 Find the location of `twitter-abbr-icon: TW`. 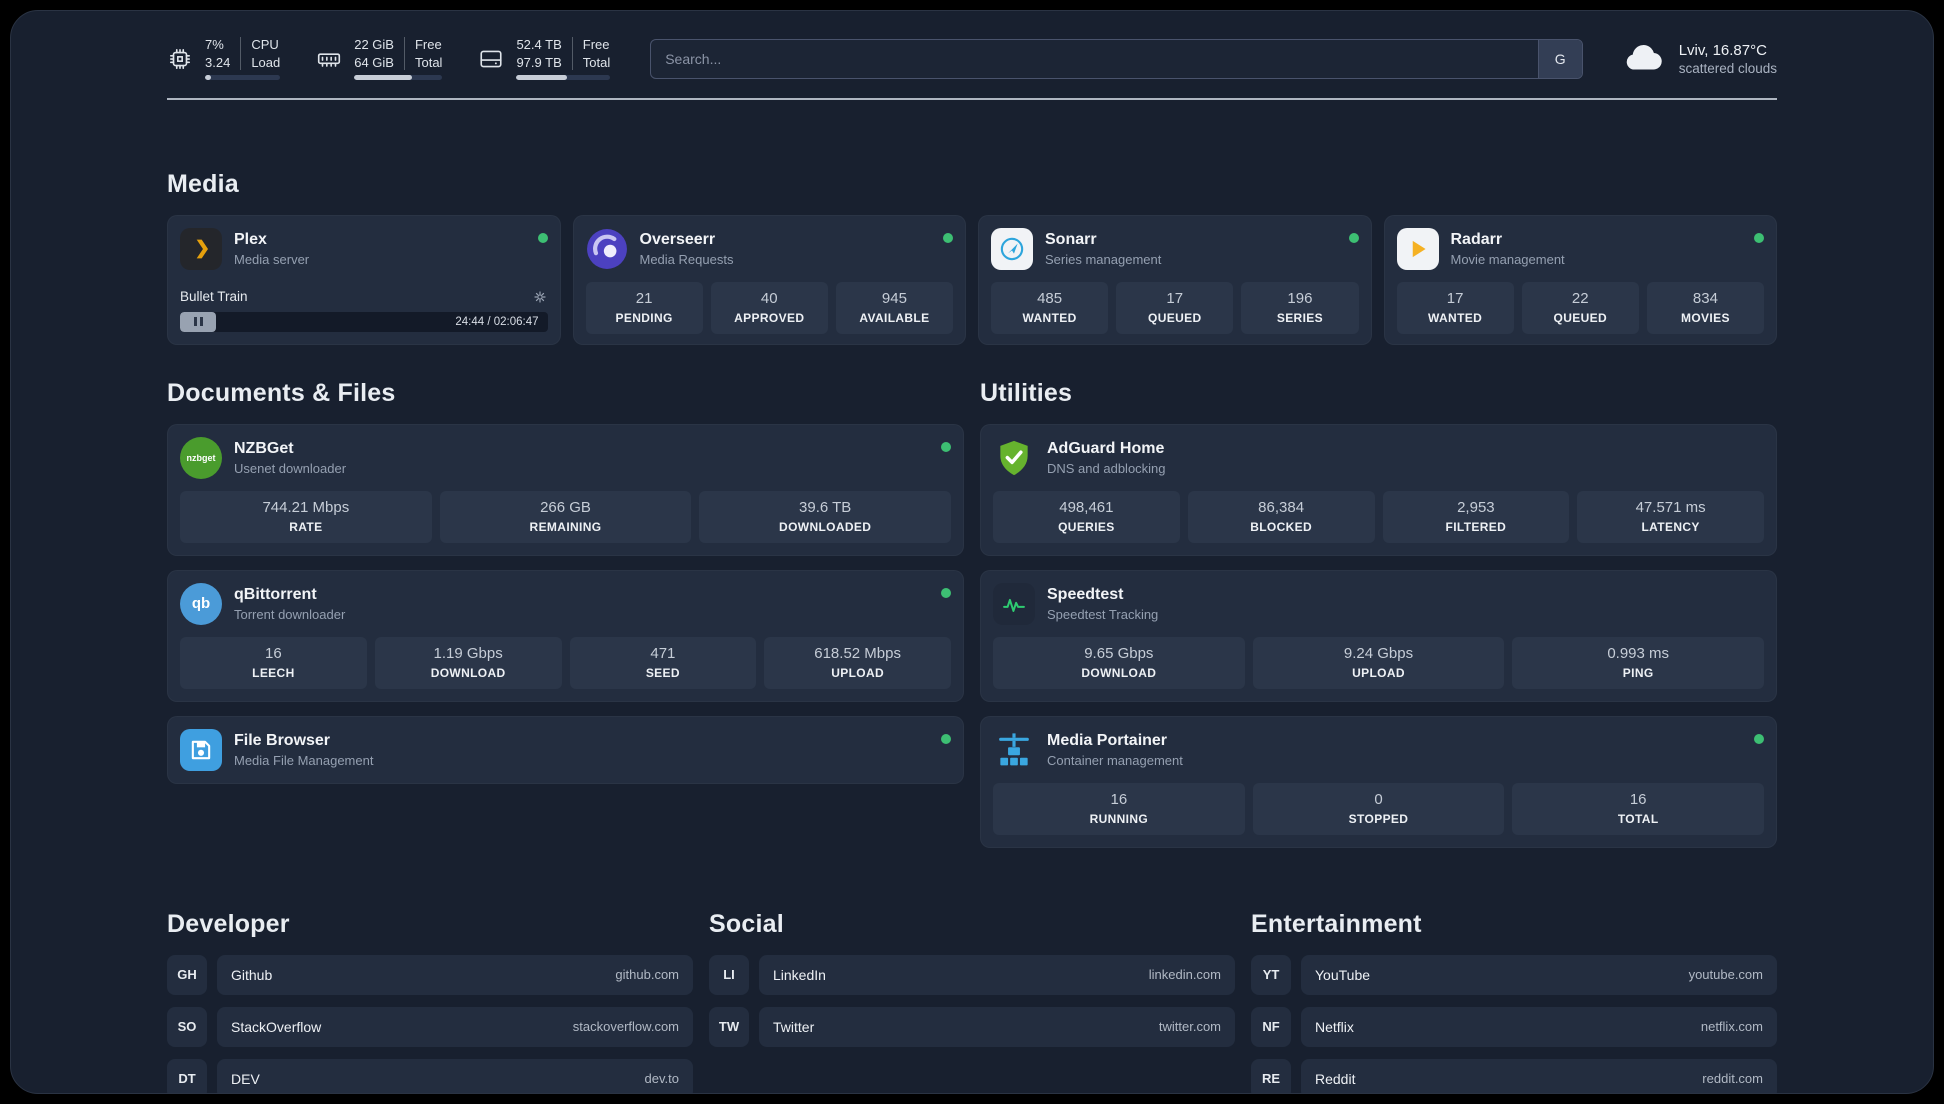

twitter-abbr-icon: TW is located at coordinates (729, 1026).